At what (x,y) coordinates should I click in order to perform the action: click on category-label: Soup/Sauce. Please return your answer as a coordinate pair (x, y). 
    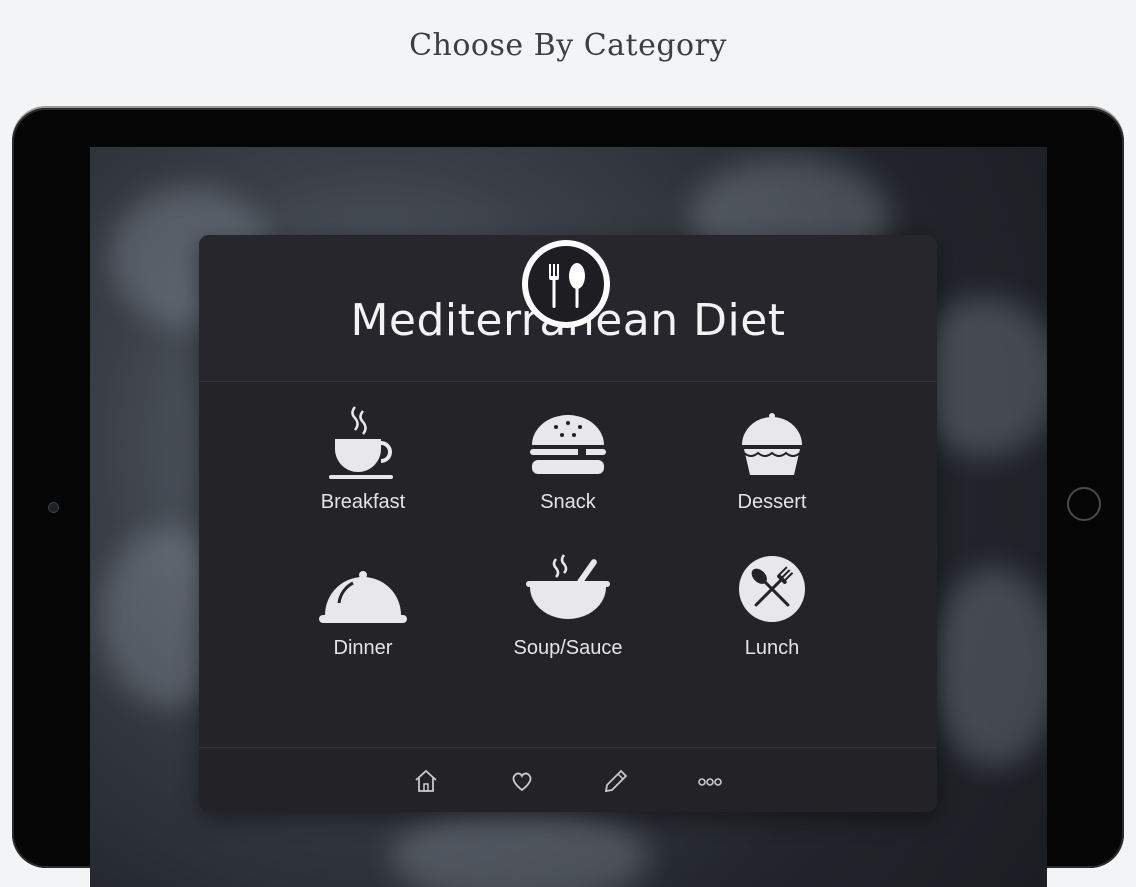
    Looking at the image, I should click on (568, 648).